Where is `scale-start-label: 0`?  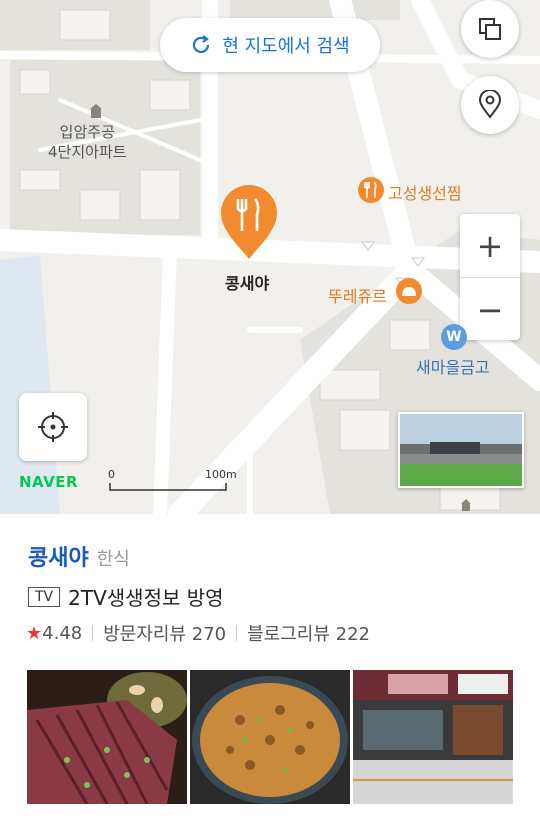
scale-start-label: 0 is located at coordinates (111, 474).